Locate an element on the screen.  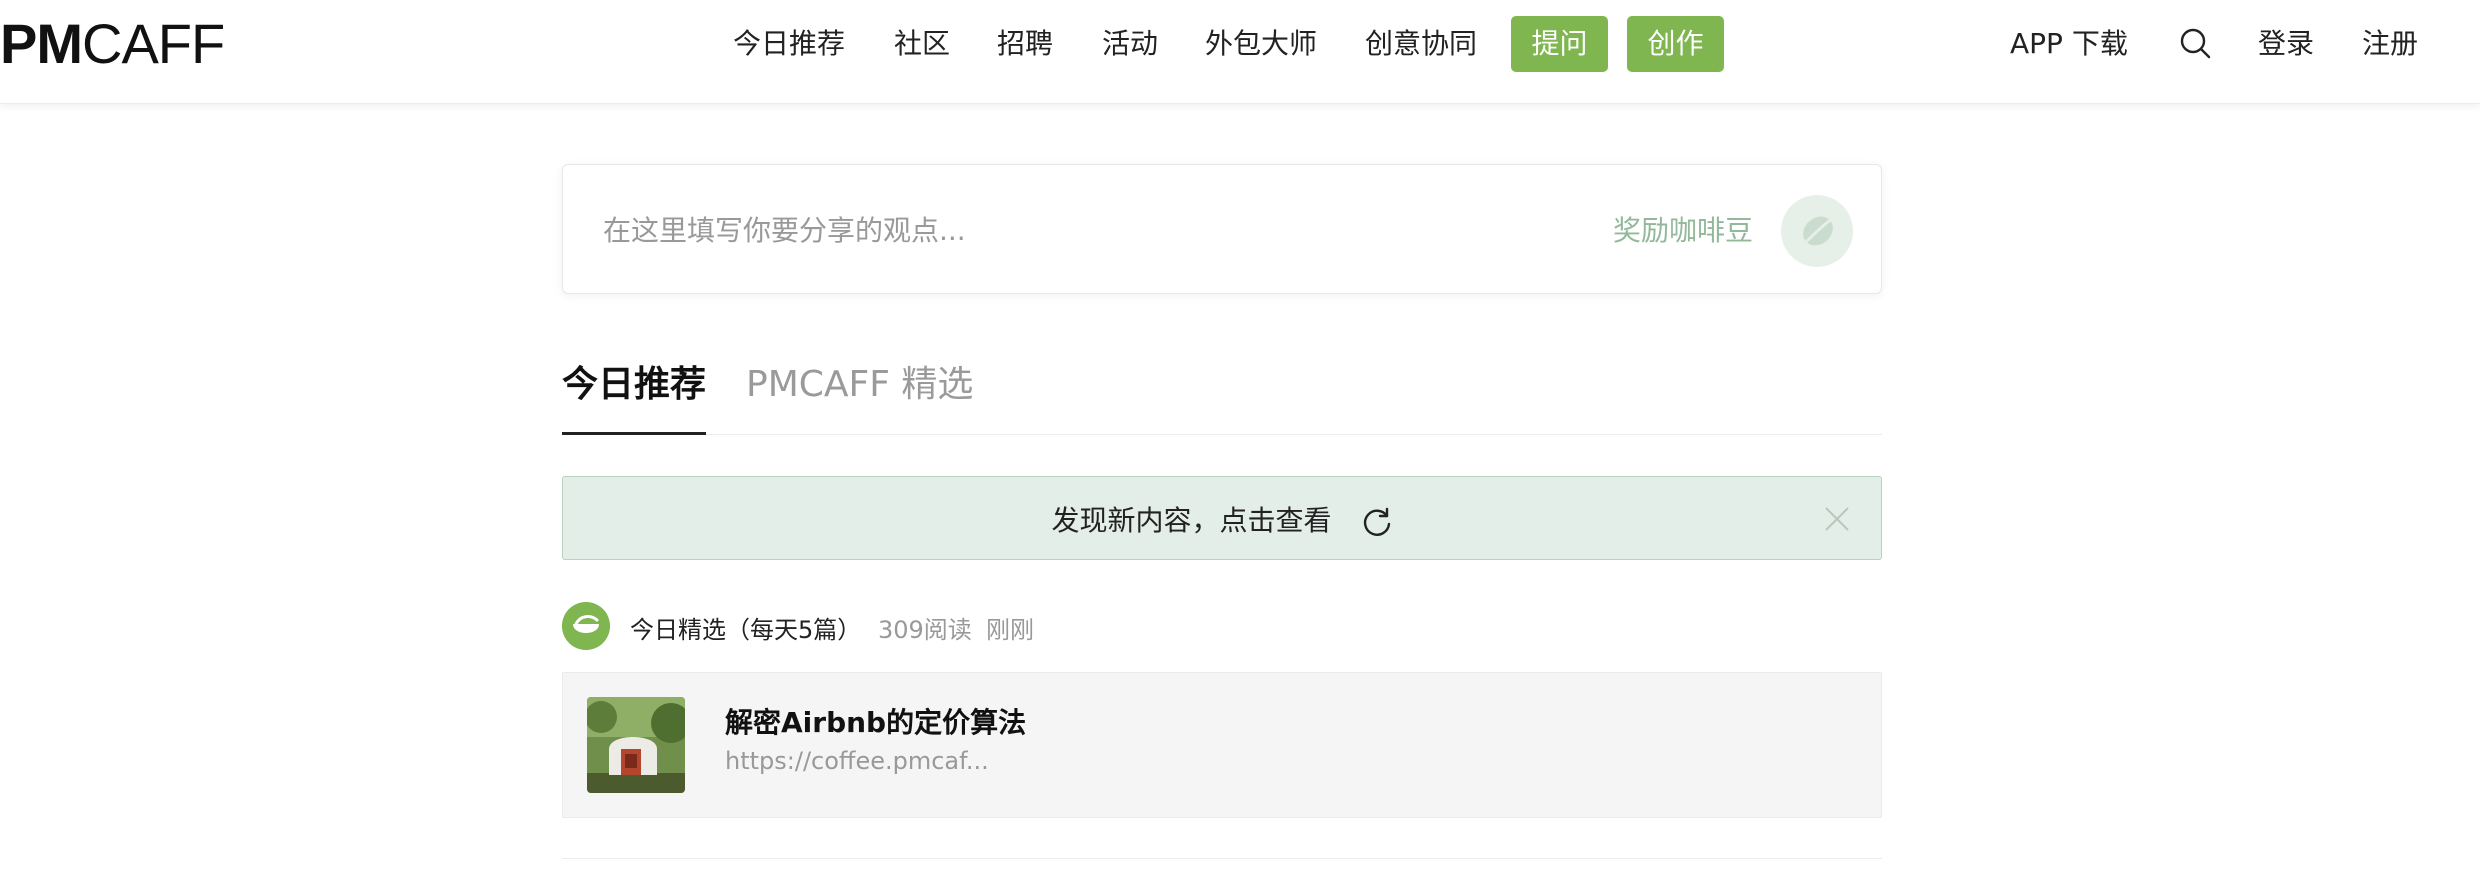
reward-coffee-beans-label: 奖励咖啡豆 is located at coordinates (1683, 229).